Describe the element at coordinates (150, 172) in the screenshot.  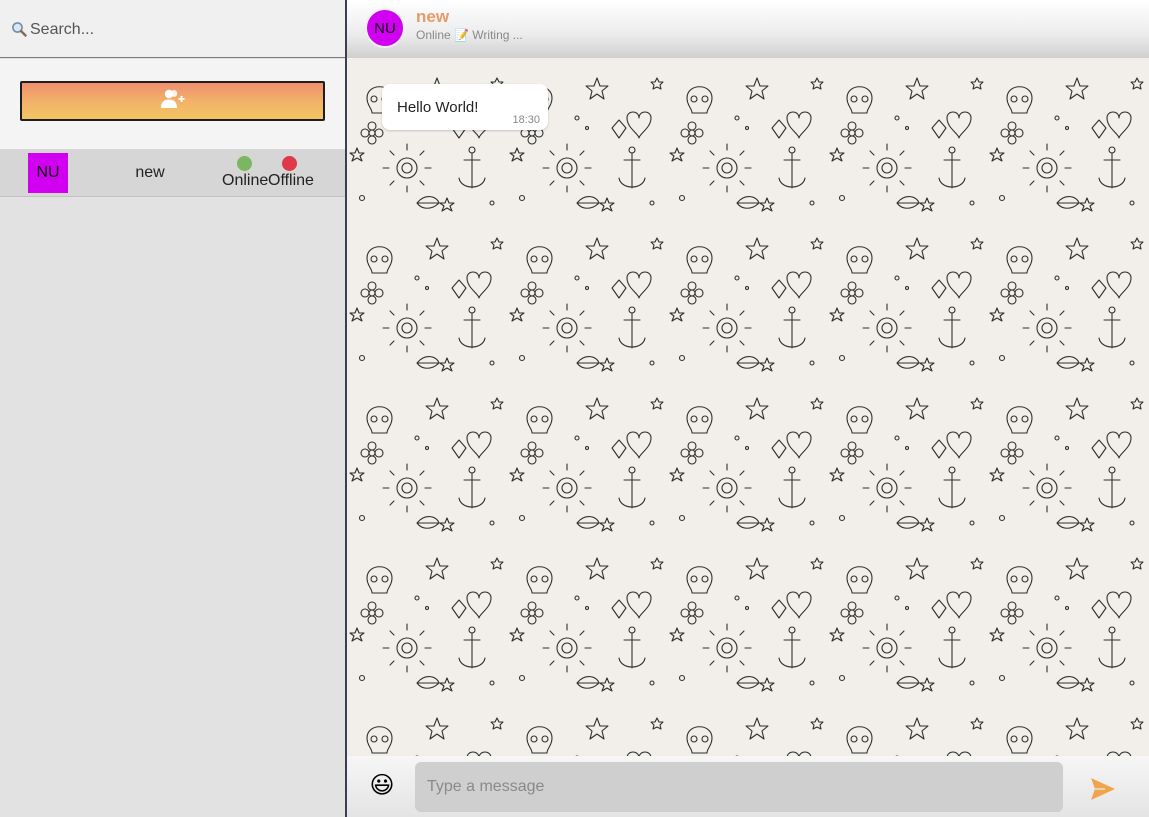
I see `contact-name: new` at that location.